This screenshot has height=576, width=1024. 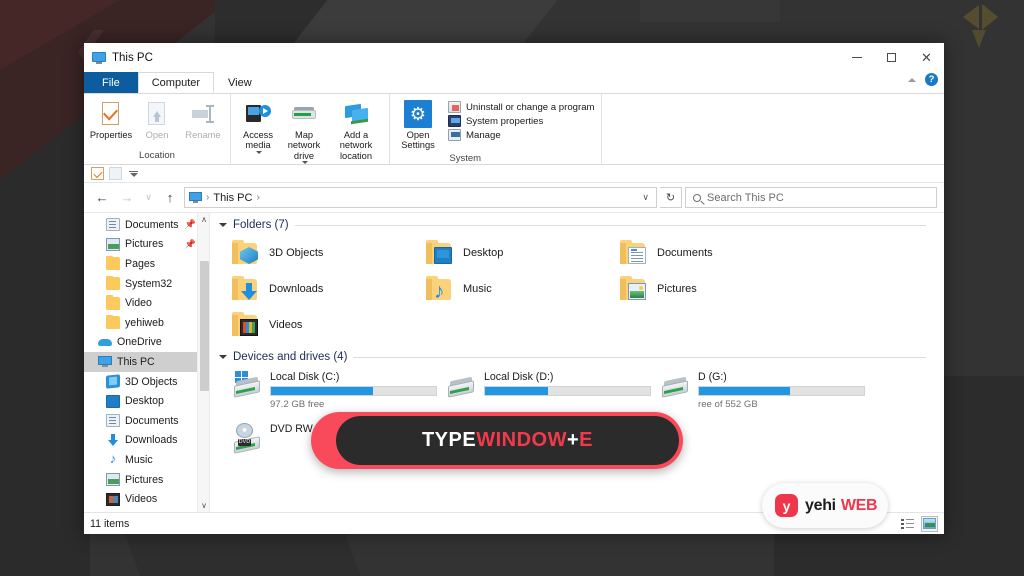 What do you see at coordinates (140, 263) in the screenshot?
I see `nav-label: Pages` at bounding box center [140, 263].